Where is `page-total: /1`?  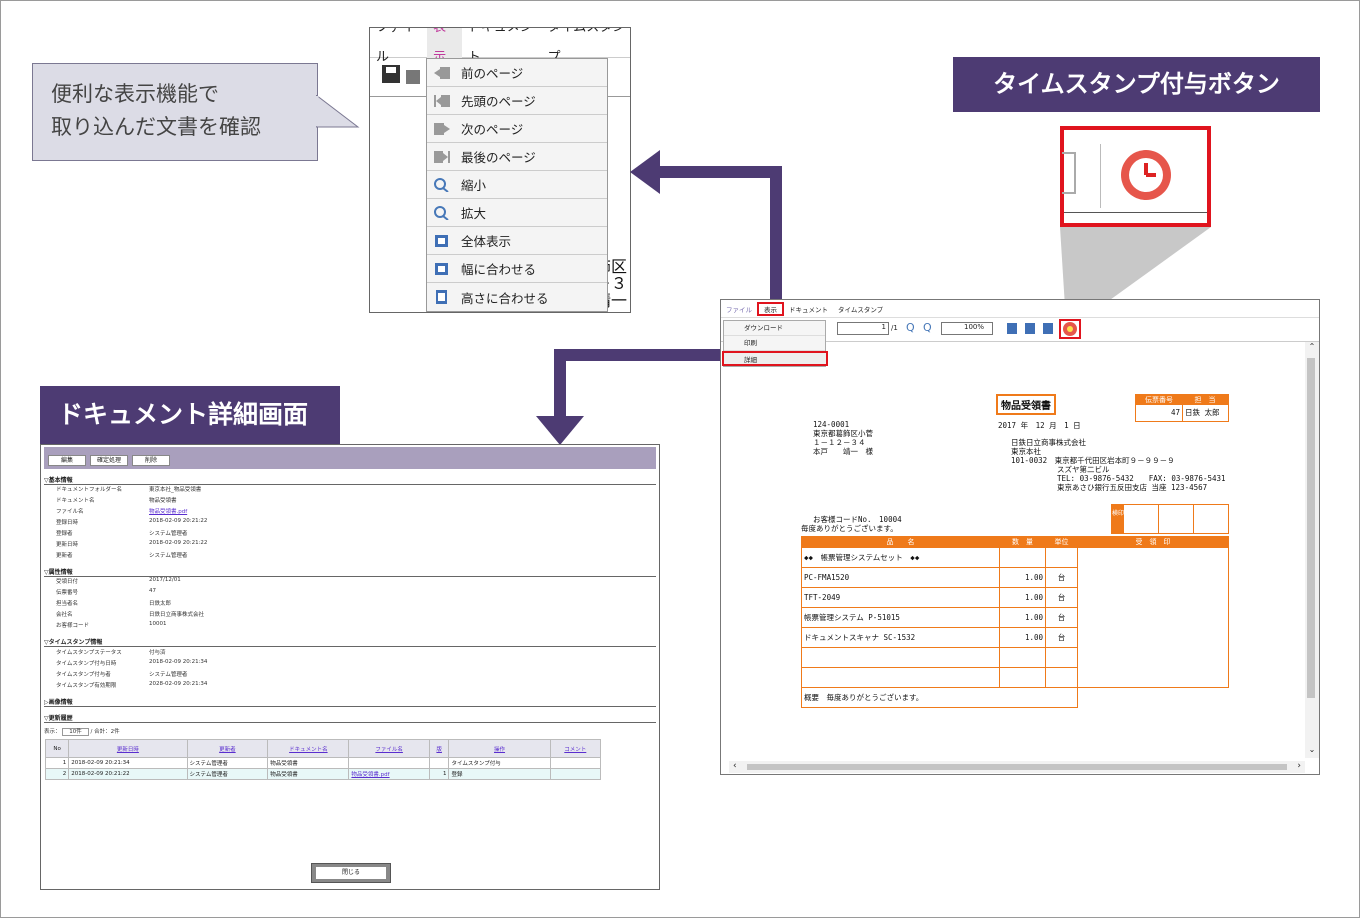 page-total: /1 is located at coordinates (894, 328).